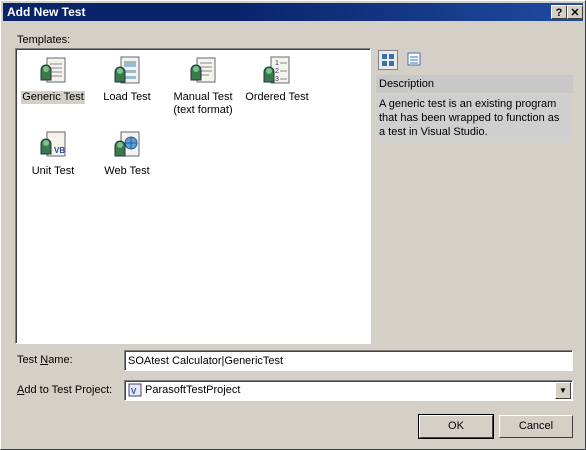 This screenshot has width=586, height=450. I want to click on add-to-project-label: Add to Test Project:, so click(65, 390).